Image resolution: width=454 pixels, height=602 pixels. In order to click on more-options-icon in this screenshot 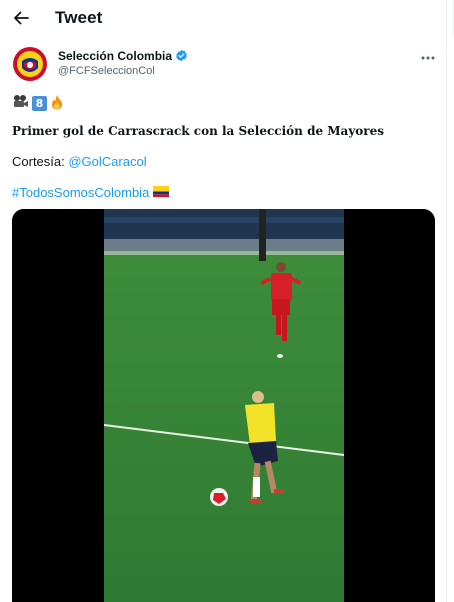, I will do `click(428, 58)`.